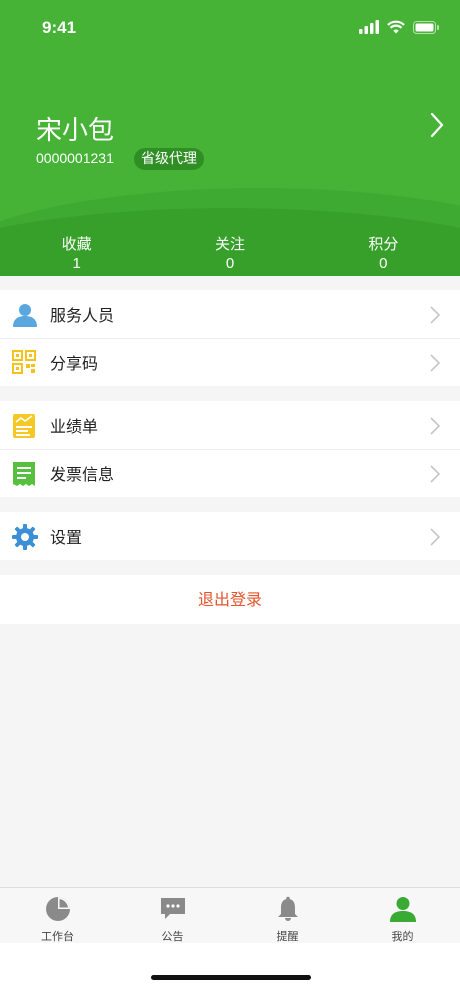 This screenshot has width=460, height=996. What do you see at coordinates (25, 474) in the screenshot?
I see `receipt-icon` at bounding box center [25, 474].